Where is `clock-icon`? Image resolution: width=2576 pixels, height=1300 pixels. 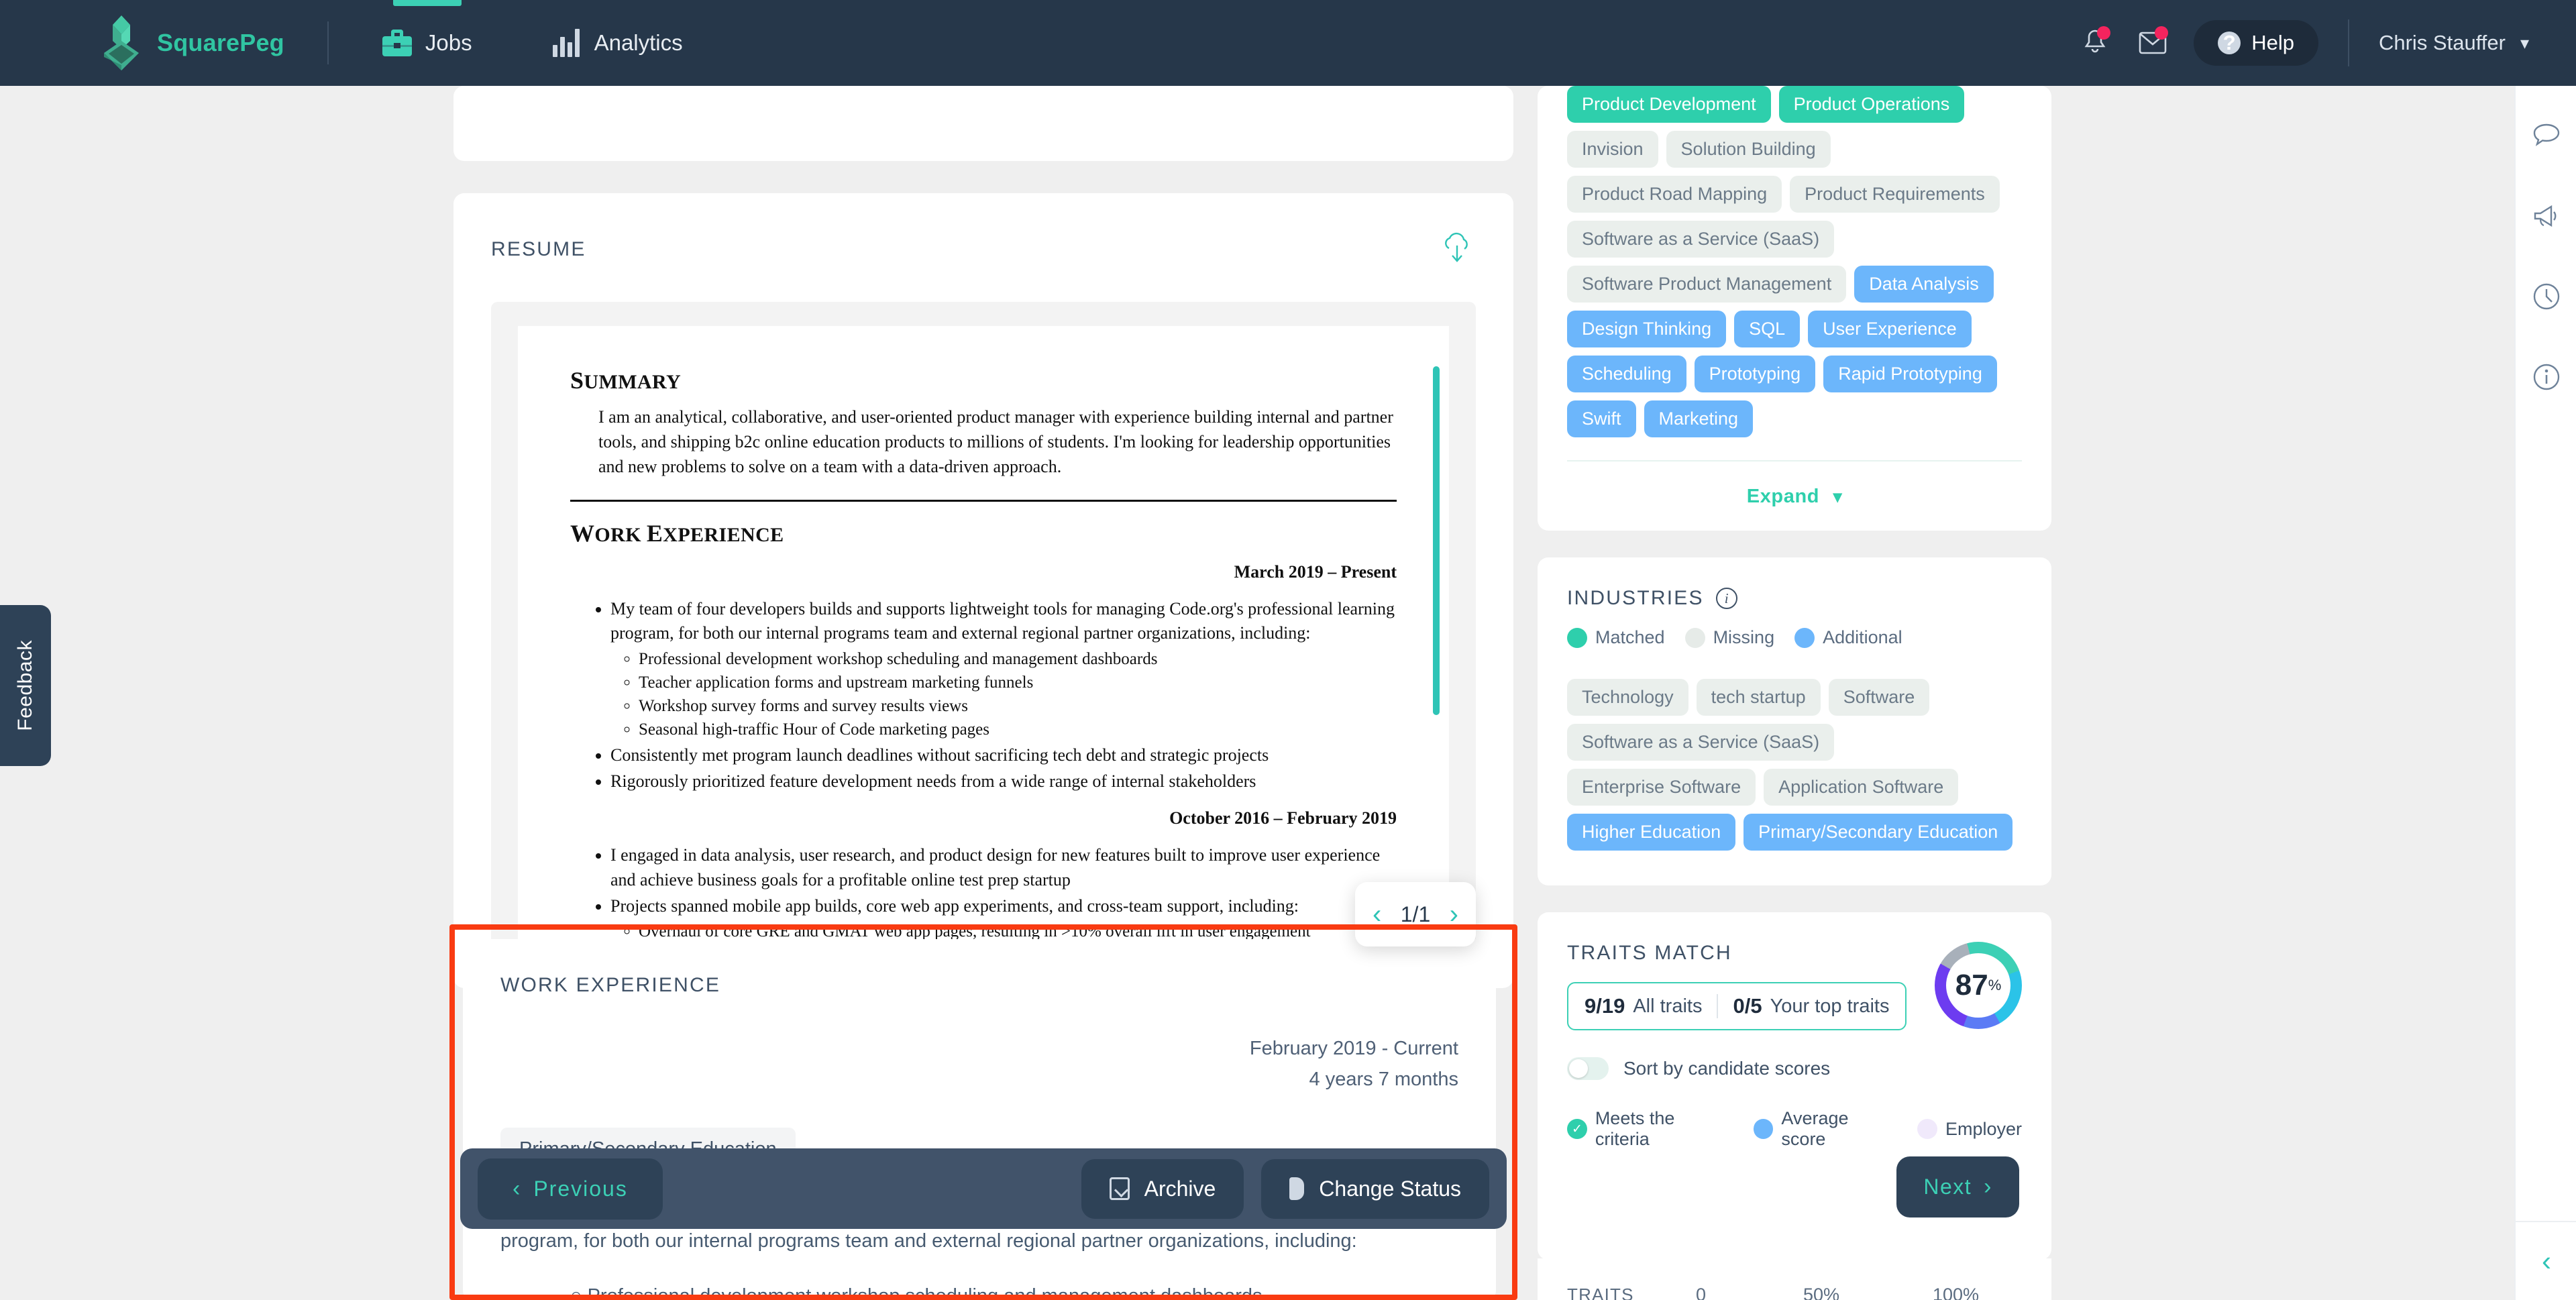 clock-icon is located at coordinates (2546, 297).